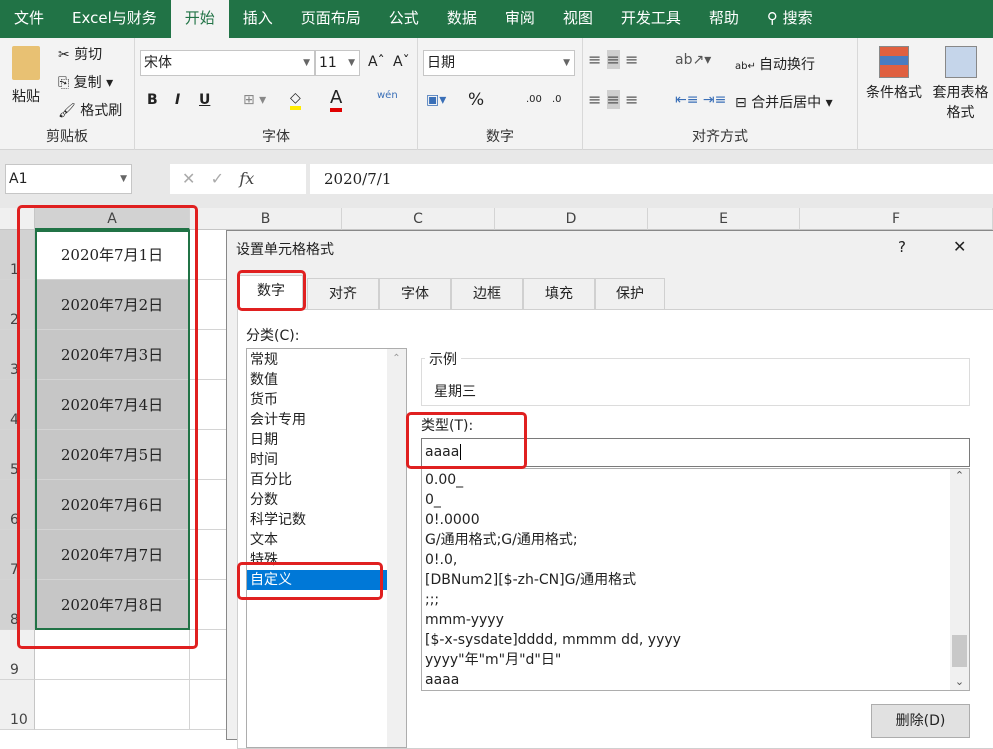  I want to click on row-header: 10, so click(17, 705).